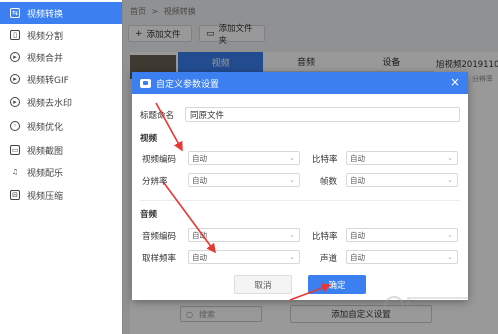 The height and width of the screenshot is (334, 498). Describe the element at coordinates (15, 13) in the screenshot. I see `convert-icon: ⇆` at that location.